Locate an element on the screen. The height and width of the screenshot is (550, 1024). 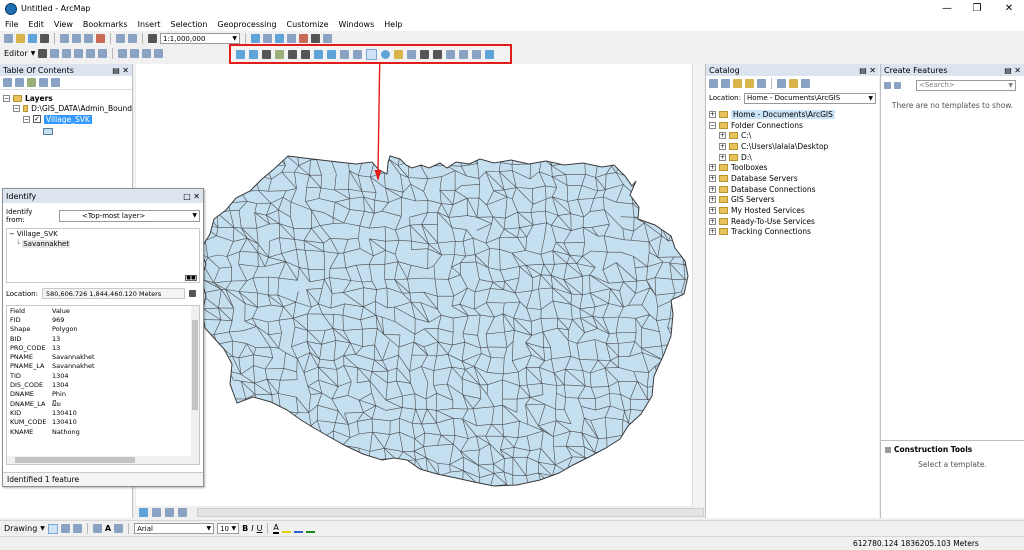
catalog-item: + C:\Users\lalala\Desktop is located at coordinates (794, 146).